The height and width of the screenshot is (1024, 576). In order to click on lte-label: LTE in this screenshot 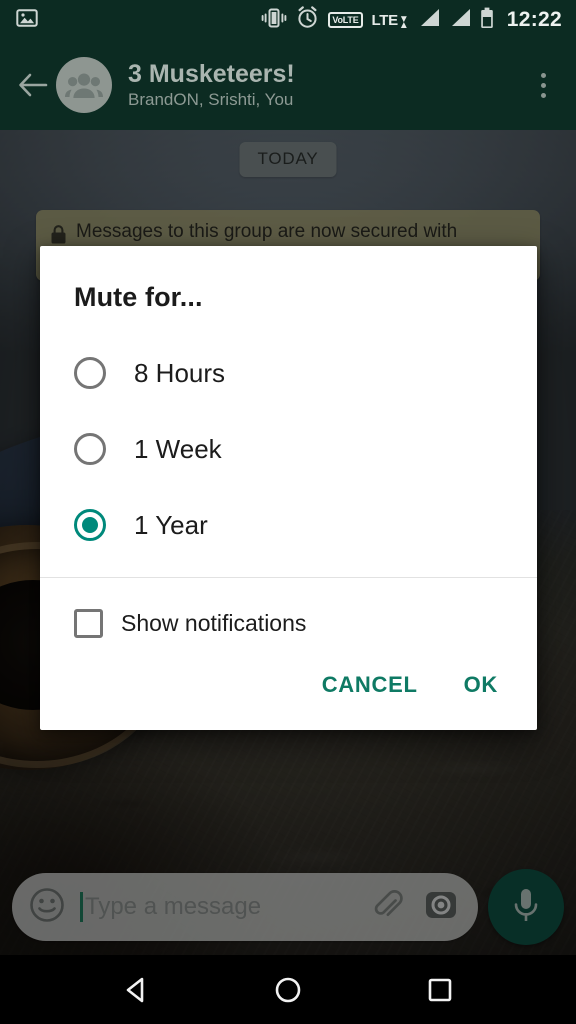, I will do `click(385, 20)`.